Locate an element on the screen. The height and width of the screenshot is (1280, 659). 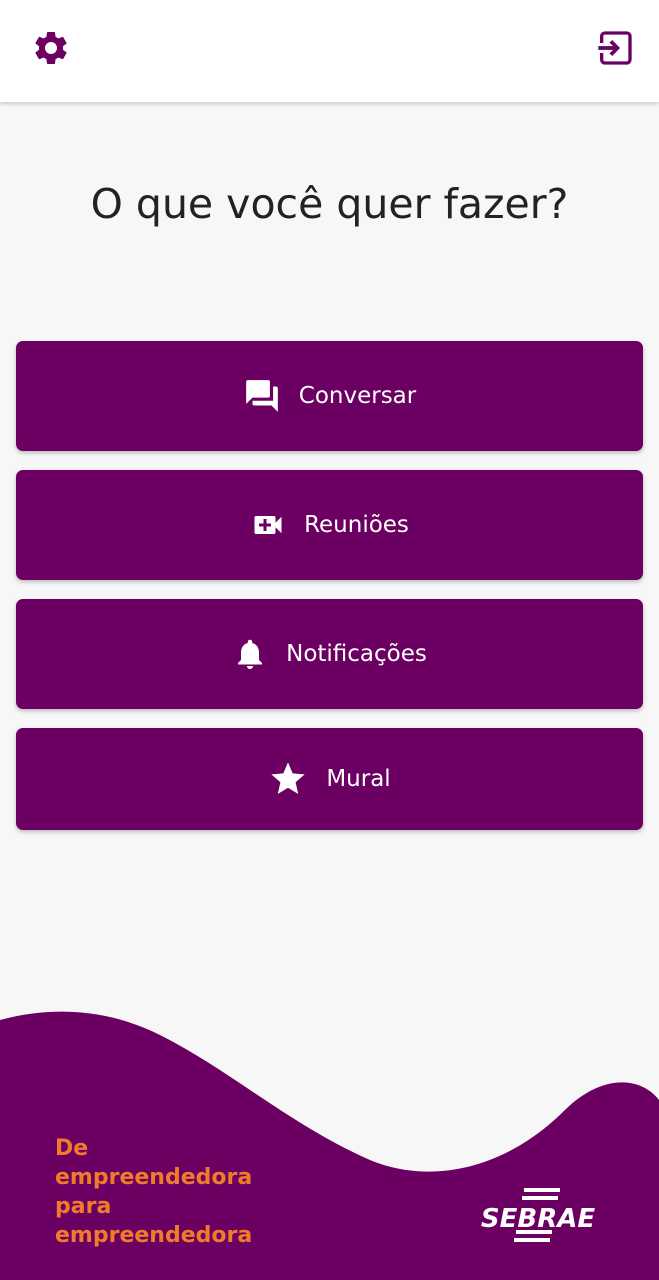
page-title: O que você quer fazer? is located at coordinates (329, 204).